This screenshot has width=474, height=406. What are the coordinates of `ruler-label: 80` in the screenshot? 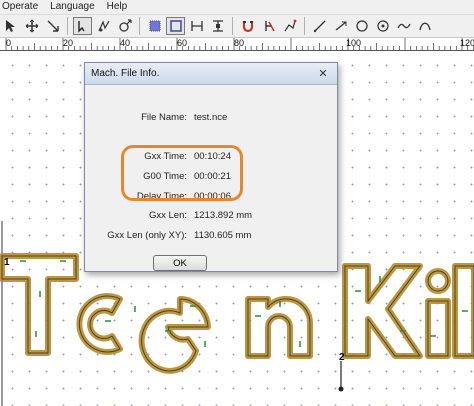 It's located at (239, 43).